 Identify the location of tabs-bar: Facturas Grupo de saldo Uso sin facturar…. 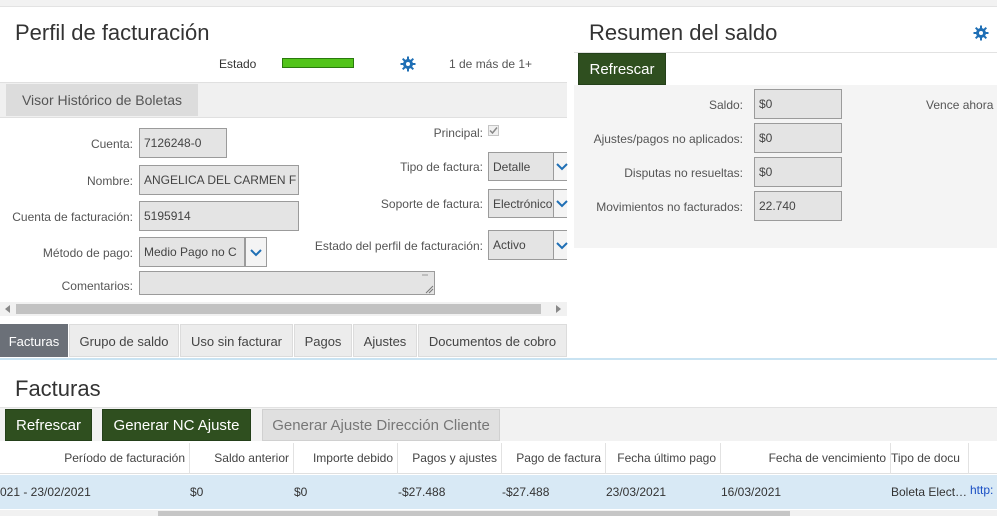
(283, 340).